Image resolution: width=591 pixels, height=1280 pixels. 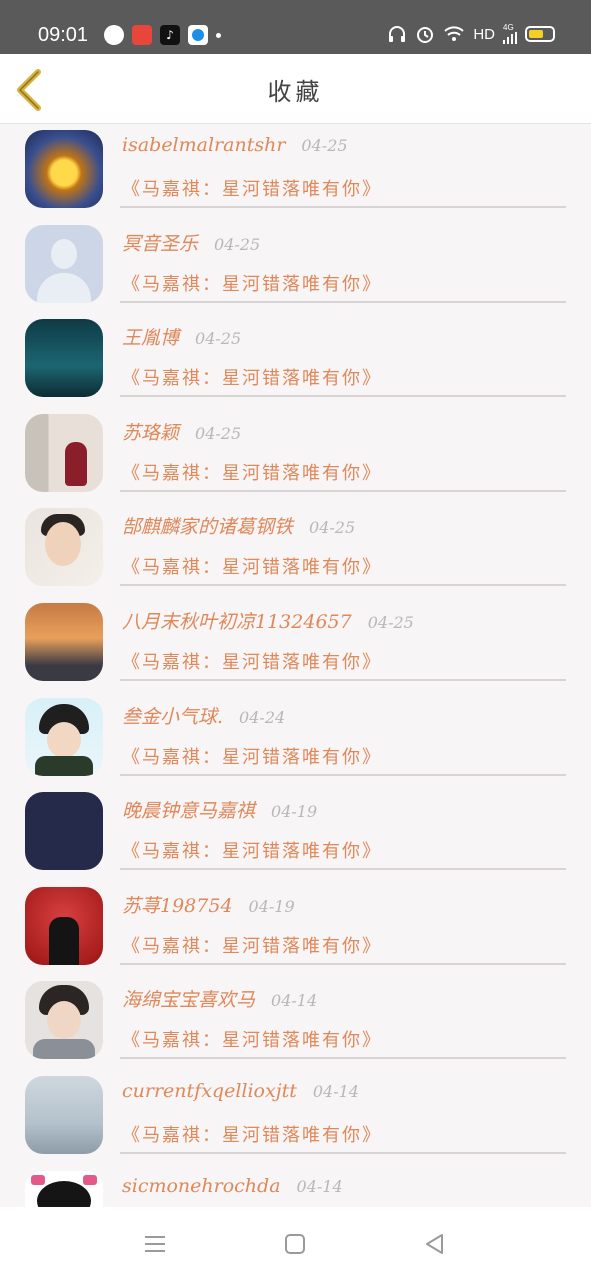 I want to click on username: 郜麒麟家的诸葛钢铁, so click(x=207, y=525).